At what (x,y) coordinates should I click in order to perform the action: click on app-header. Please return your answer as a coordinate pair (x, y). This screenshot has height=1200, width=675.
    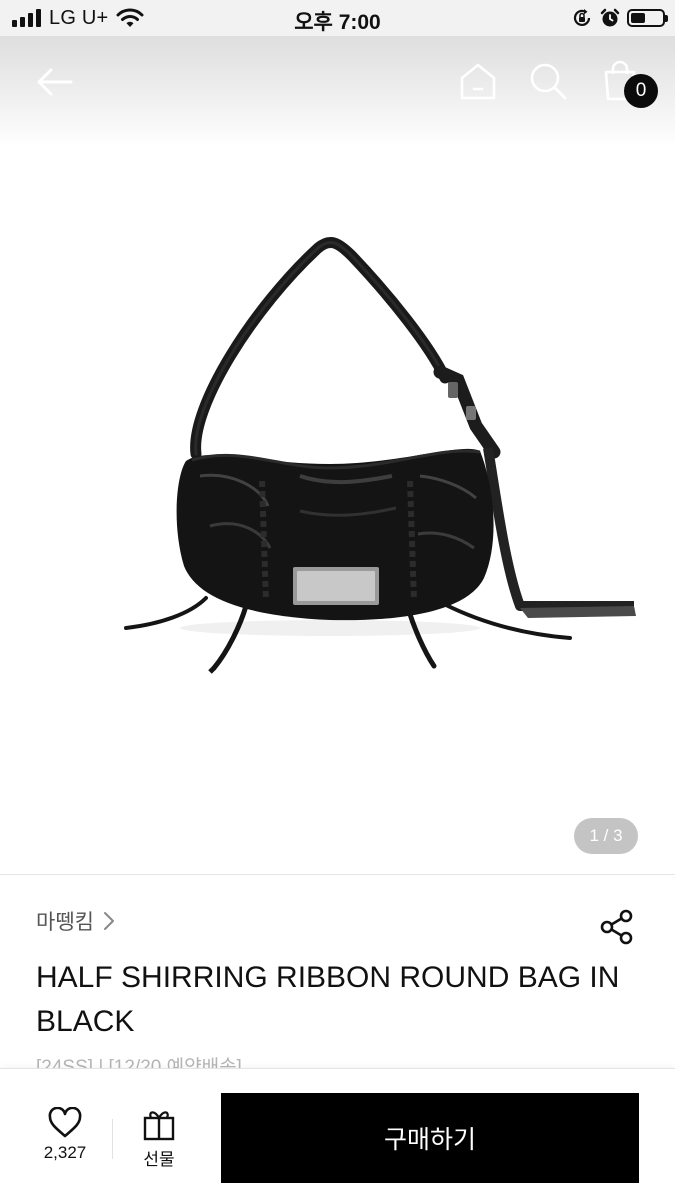
    Looking at the image, I should click on (337, 91).